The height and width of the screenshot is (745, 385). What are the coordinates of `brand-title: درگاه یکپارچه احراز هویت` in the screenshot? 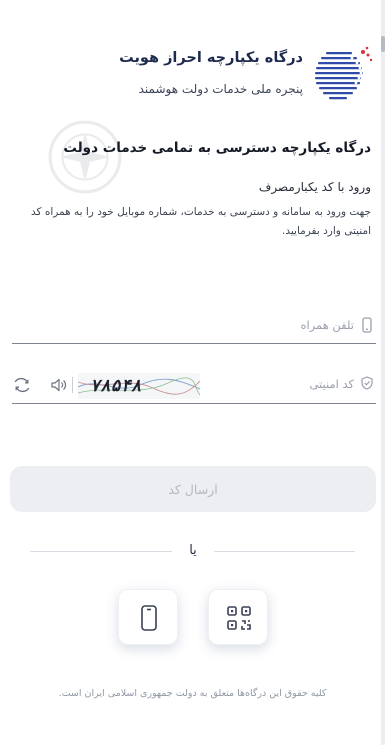 It's located at (211, 58).